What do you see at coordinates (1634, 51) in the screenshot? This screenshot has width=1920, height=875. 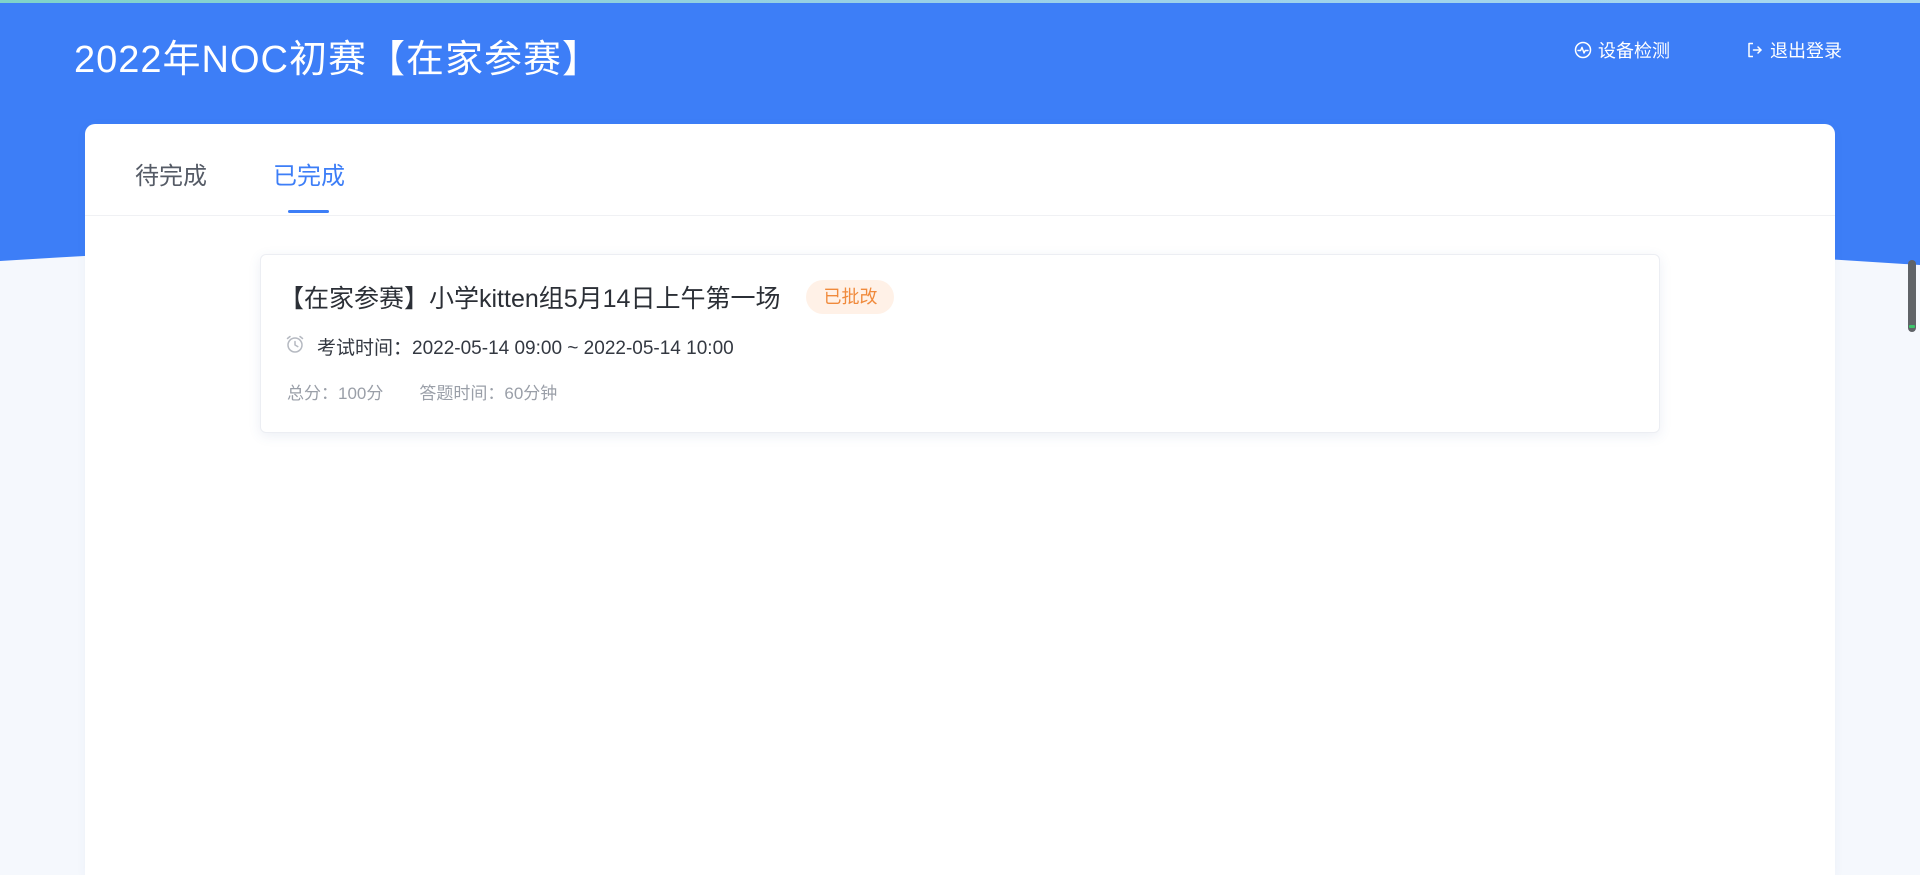 I see `device-check-label: 设备检测` at bounding box center [1634, 51].